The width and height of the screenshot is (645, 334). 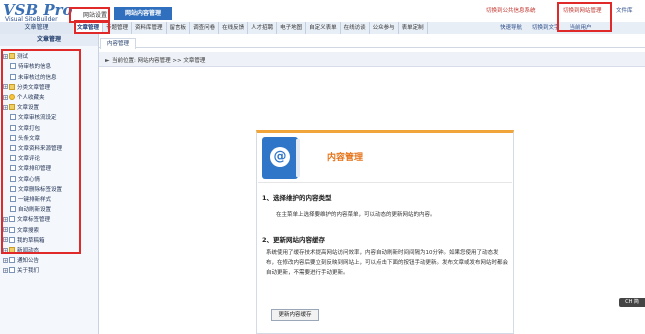 What do you see at coordinates (281, 158) in the screenshot?
I see `address-book-icon: @` at bounding box center [281, 158].